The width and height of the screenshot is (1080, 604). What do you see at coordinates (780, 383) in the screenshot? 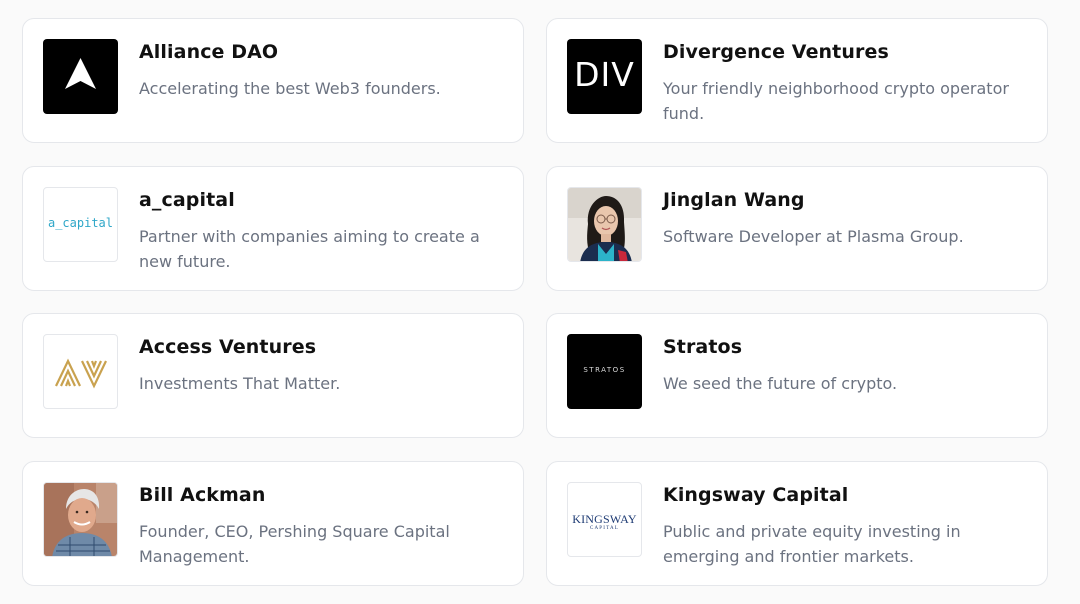
I see `card-description: We seed the future of crypto.` at bounding box center [780, 383].